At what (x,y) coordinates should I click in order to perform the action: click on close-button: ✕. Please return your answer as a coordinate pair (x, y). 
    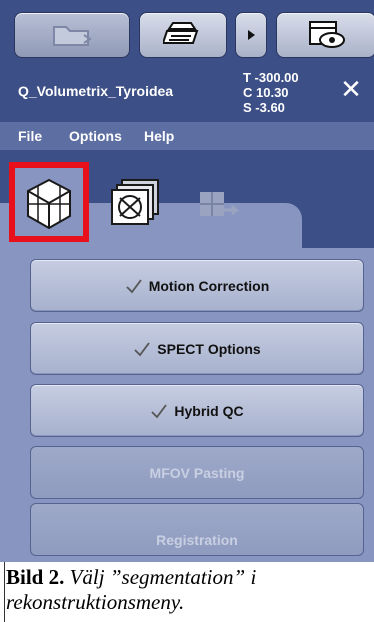
    Looking at the image, I should click on (351, 90).